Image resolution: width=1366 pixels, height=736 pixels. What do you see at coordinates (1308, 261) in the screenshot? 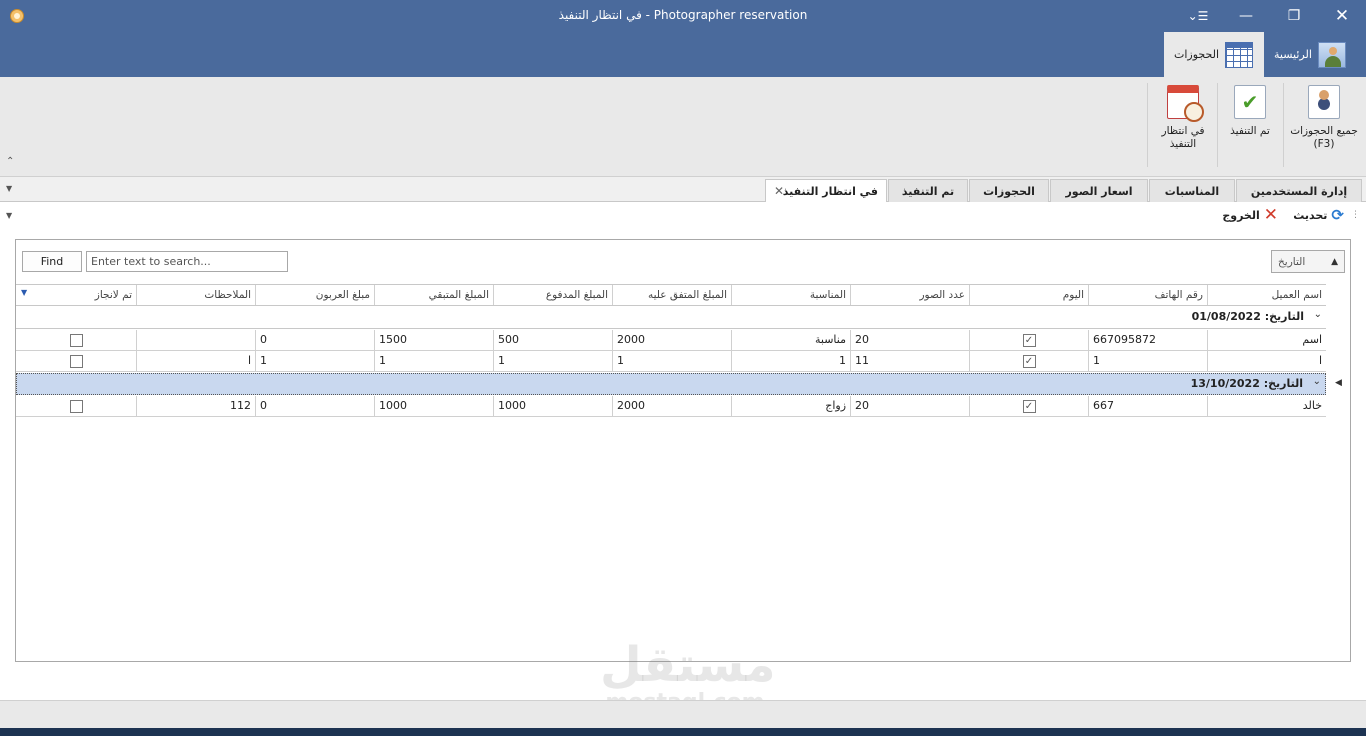
I see `group-by-date-chip: التاريخ ▲` at bounding box center [1308, 261].